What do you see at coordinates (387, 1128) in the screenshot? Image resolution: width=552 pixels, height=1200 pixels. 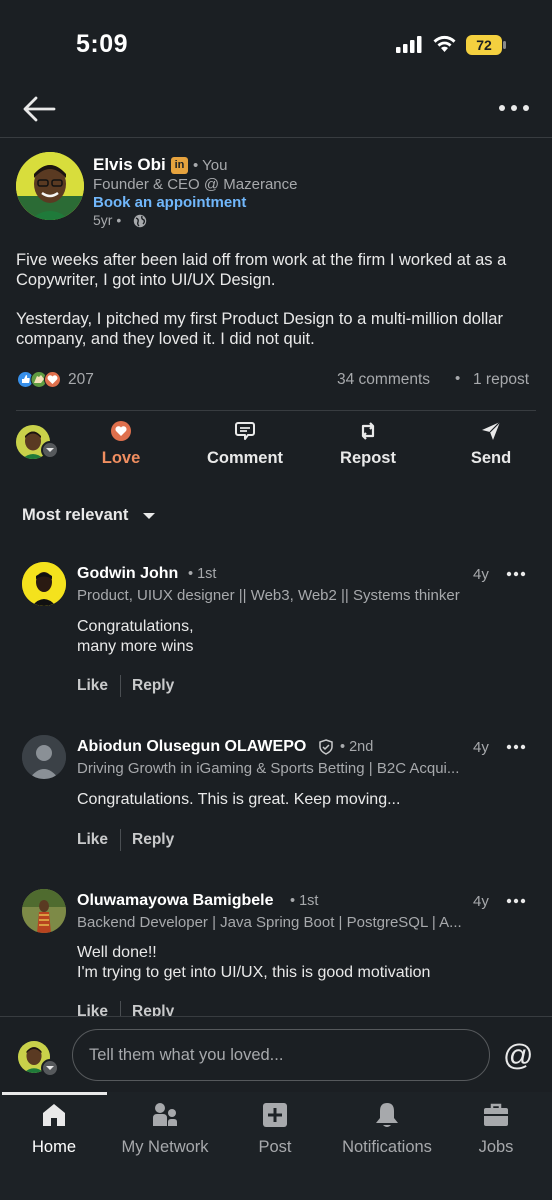 I see `nav-notifications: Notifications` at bounding box center [387, 1128].